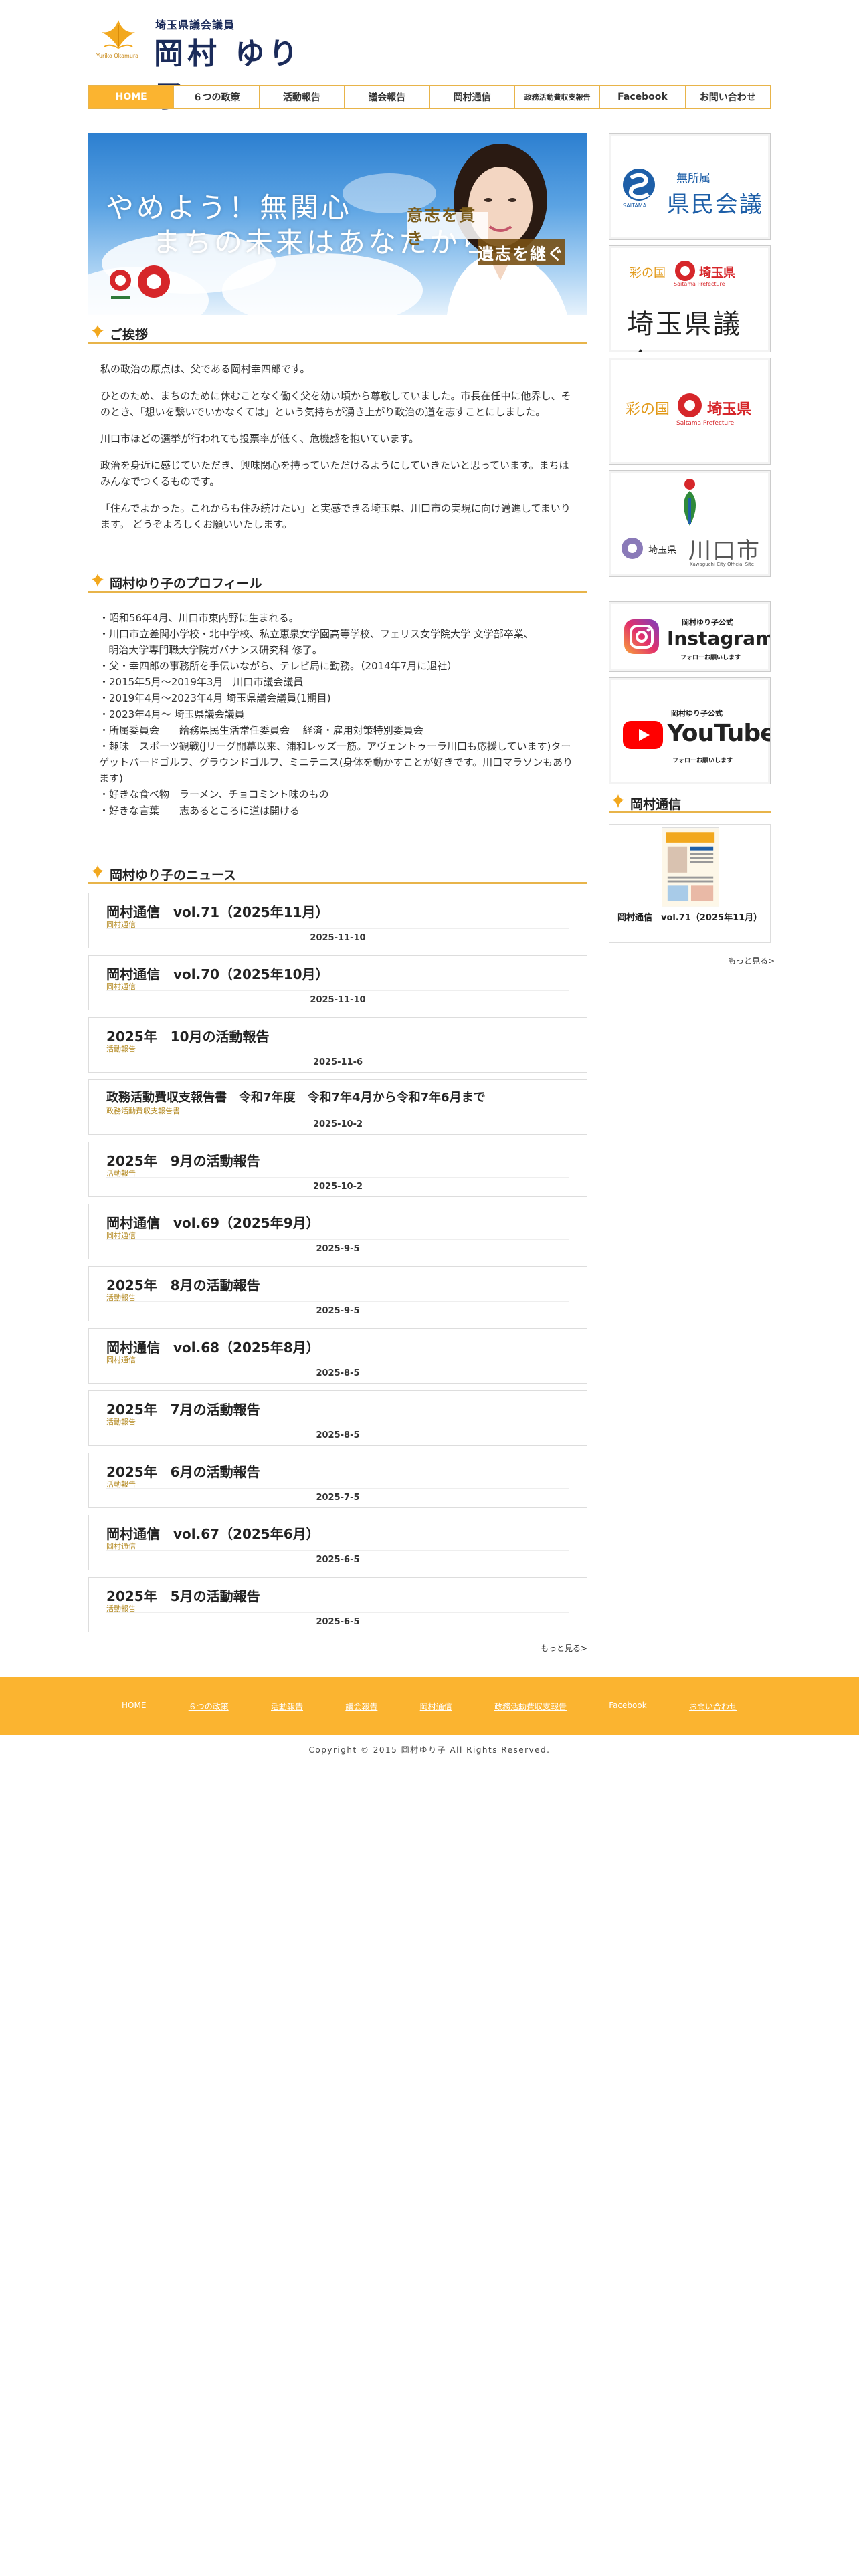  What do you see at coordinates (557, 97) in the screenshot?
I see `nav-expense-report: 政務活動費収支報告` at bounding box center [557, 97].